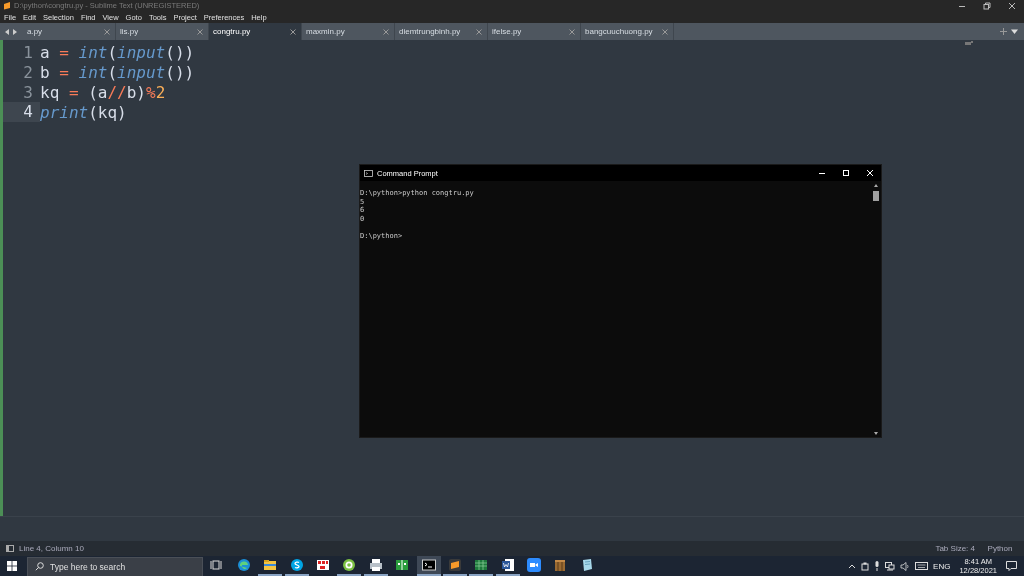 The image size is (1024, 576). Describe the element at coordinates (217, 565) in the screenshot. I see `task-view-icon` at that location.